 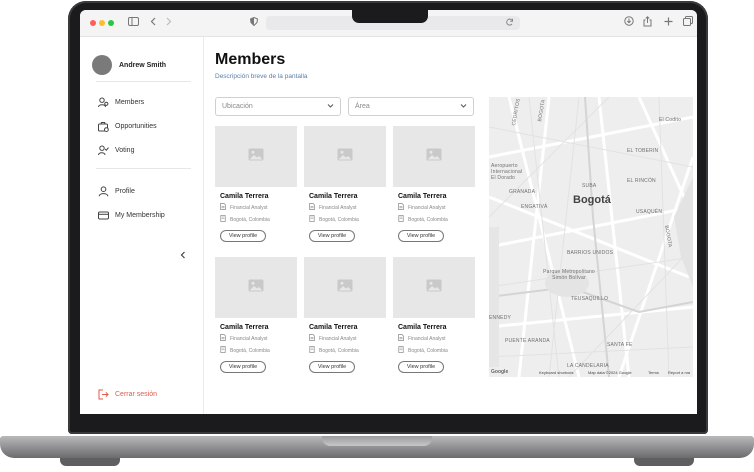 I want to click on map-label: USAQUÉN, so click(x=649, y=212).